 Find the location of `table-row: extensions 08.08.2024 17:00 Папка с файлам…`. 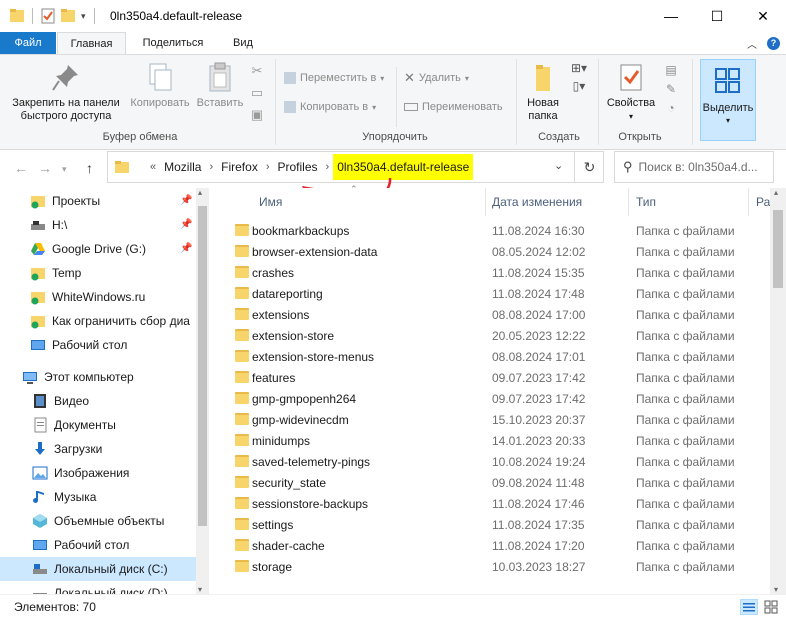

table-row: extensions 08.08.2024 17:00 Папка с файлам… is located at coordinates (490, 314).